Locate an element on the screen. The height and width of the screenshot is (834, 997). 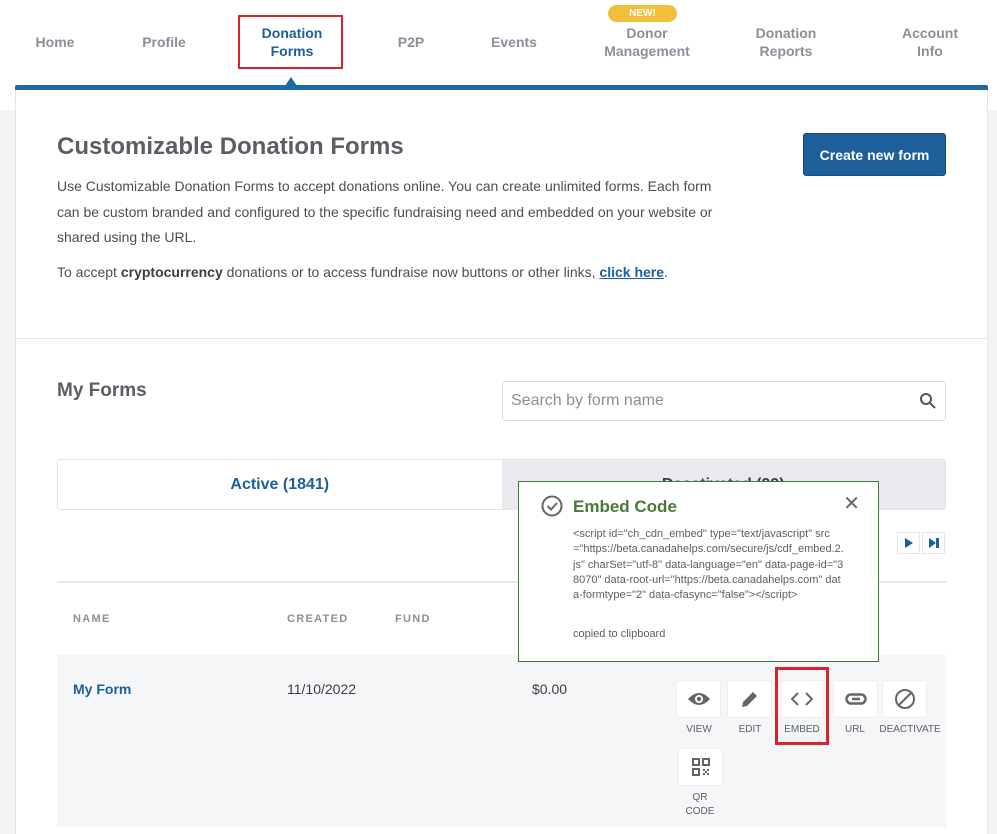
deactivate-button is located at coordinates (904, 699).